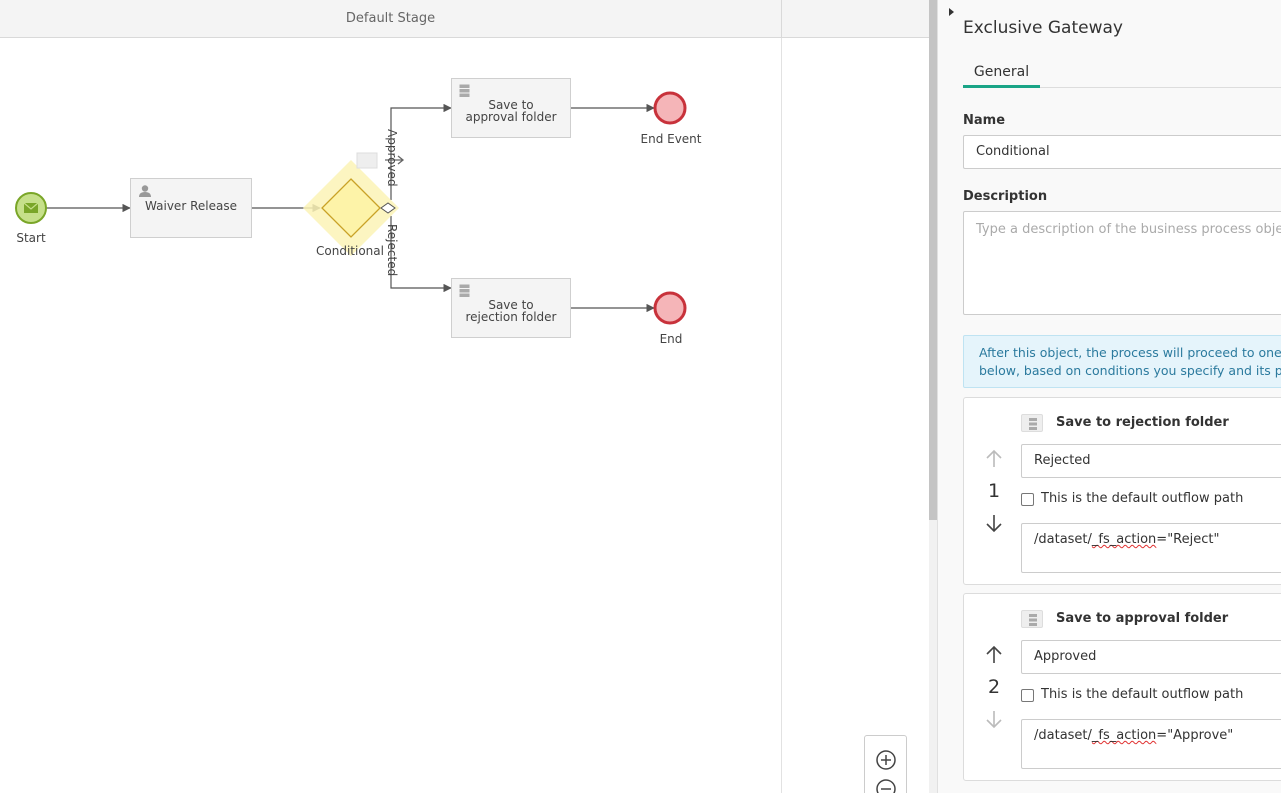 This screenshot has height=793, width=1281. What do you see at coordinates (1005, 196) in the screenshot?
I see `description-label: Description` at bounding box center [1005, 196].